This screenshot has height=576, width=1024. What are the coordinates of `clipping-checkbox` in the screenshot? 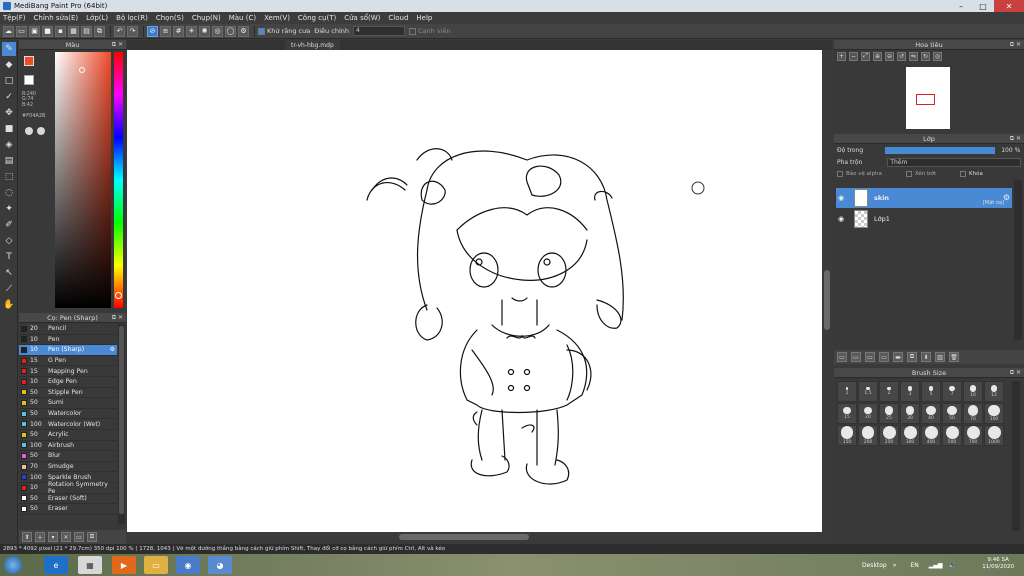 It's located at (908, 174).